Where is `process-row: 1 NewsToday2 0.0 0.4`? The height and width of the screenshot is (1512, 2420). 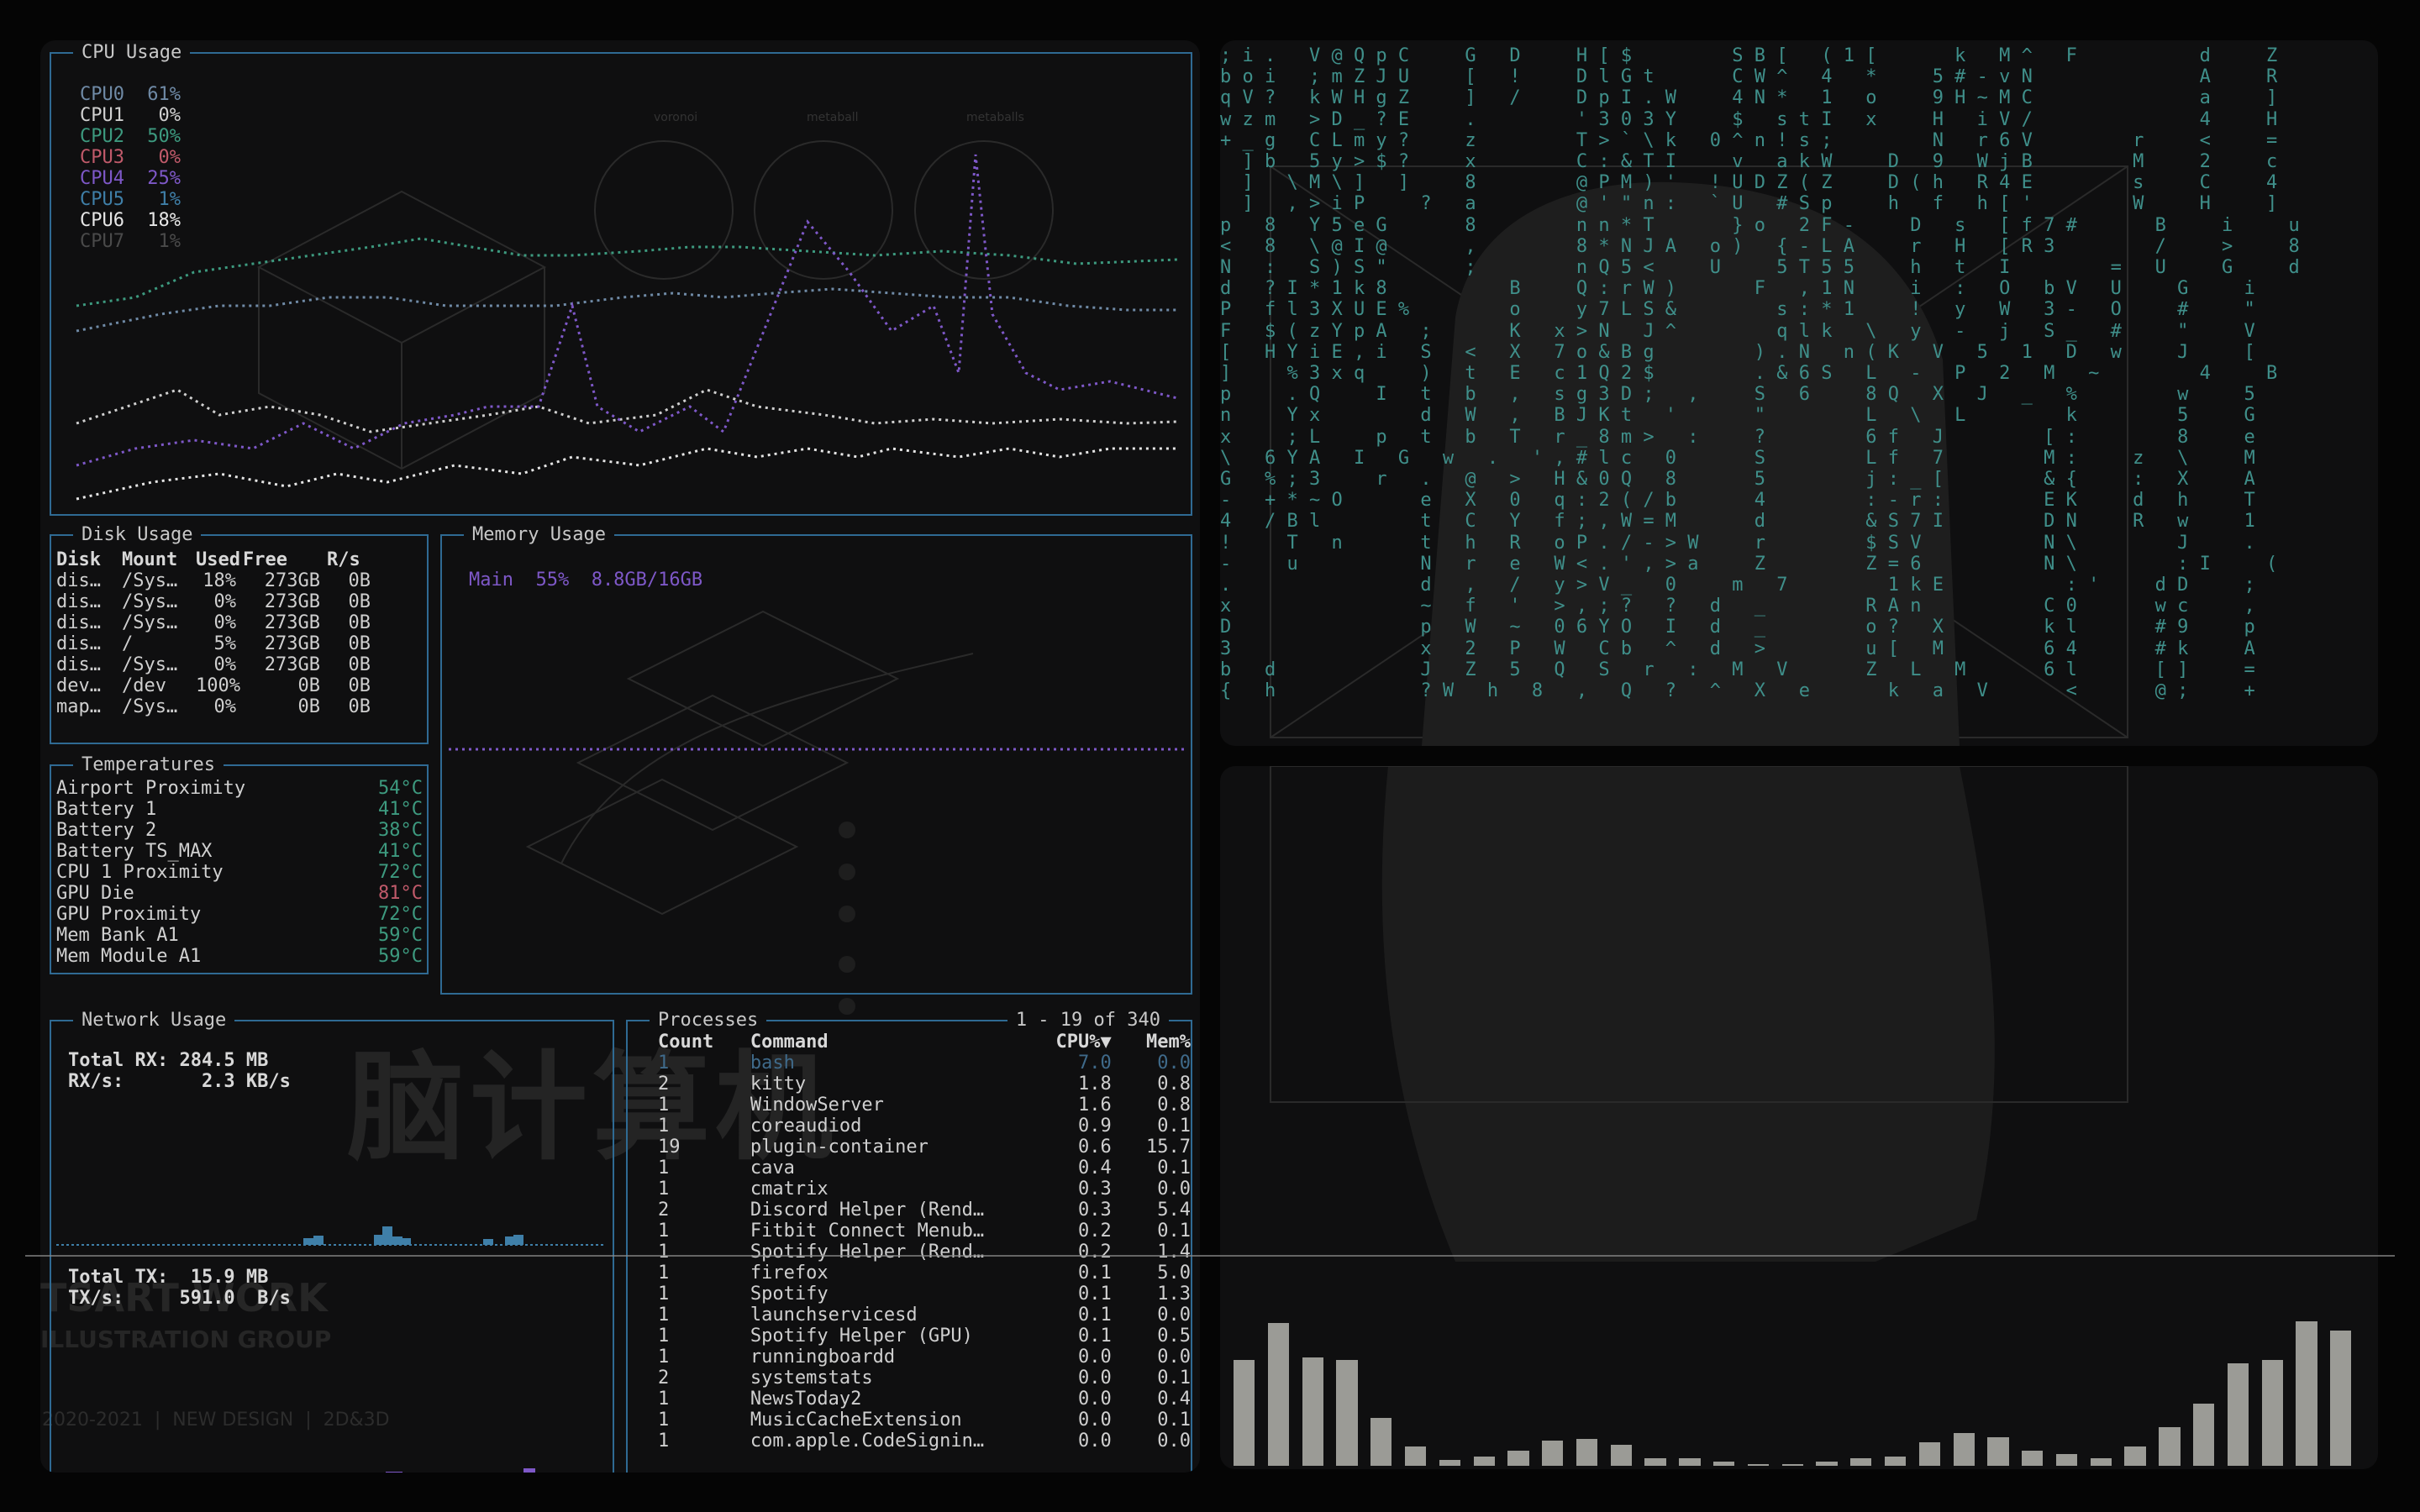 process-row: 1 NewsToday2 0.0 0.4 is located at coordinates (909, 1399).